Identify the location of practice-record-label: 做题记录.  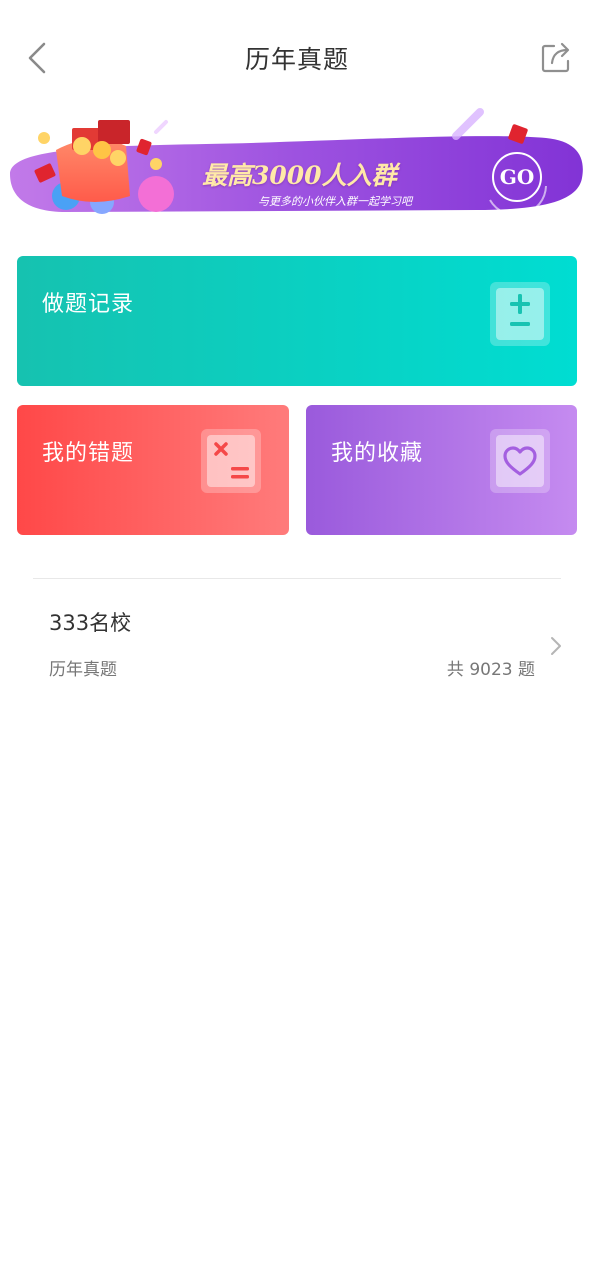
(88, 304).